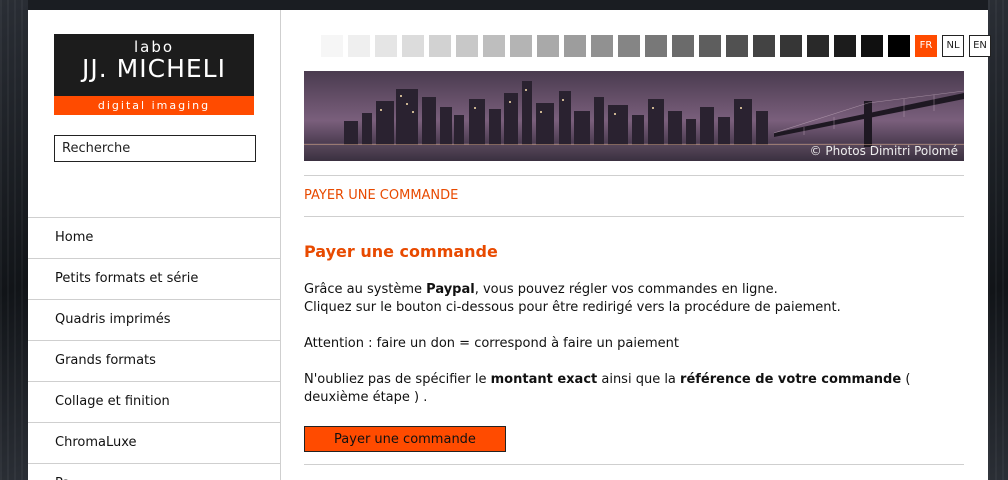 This screenshot has height=480, width=1008. I want to click on reminder-text-c: ainsi que la, so click(639, 379).